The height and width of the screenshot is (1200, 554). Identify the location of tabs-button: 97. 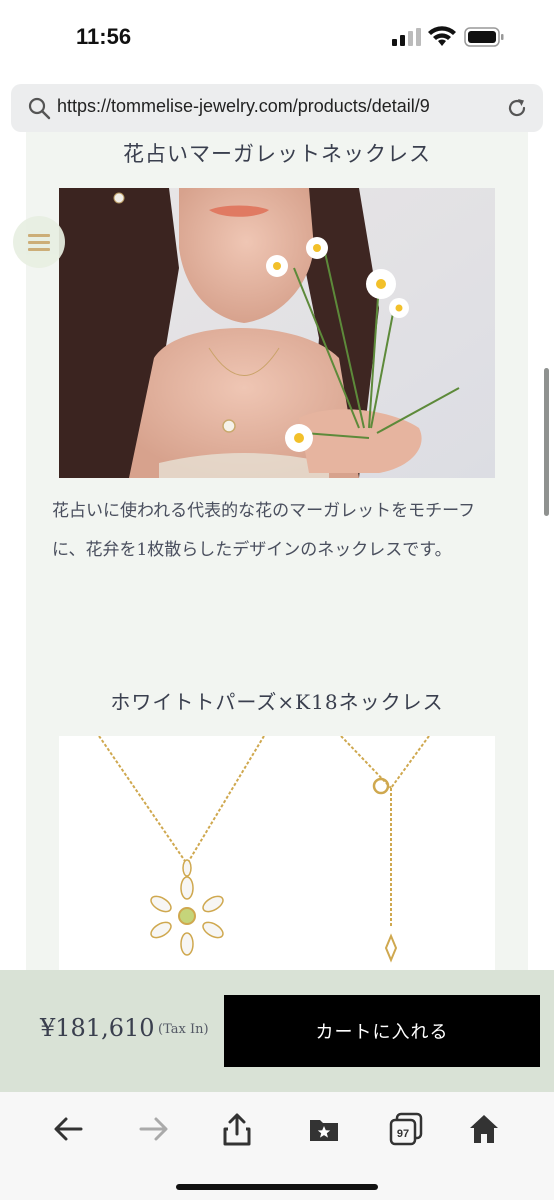
(406, 1129).